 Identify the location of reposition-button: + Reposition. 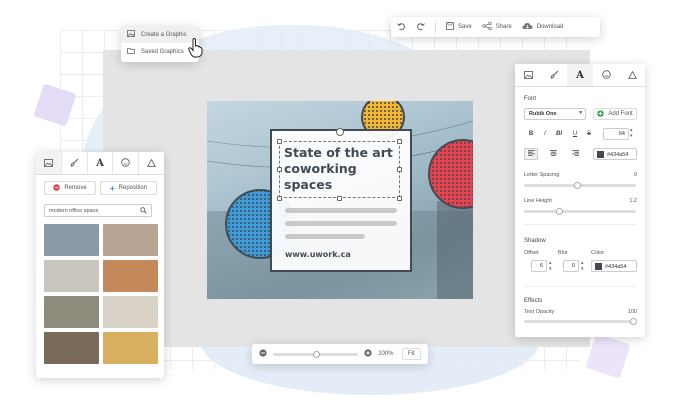
(128, 188).